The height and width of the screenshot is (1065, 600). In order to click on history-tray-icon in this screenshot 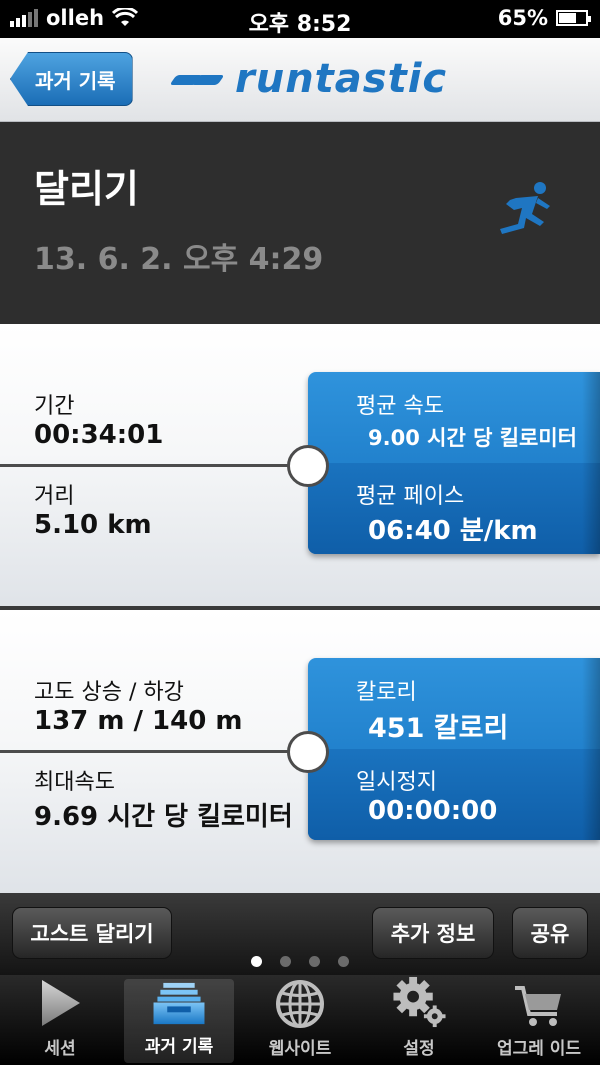, I will do `click(179, 1003)`.